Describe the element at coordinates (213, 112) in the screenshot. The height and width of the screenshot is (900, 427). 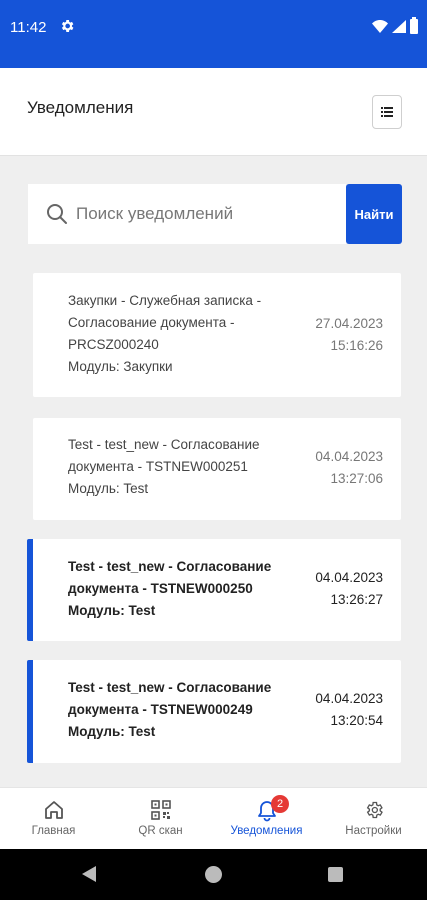
I see `app-bar: Уведомления` at that location.